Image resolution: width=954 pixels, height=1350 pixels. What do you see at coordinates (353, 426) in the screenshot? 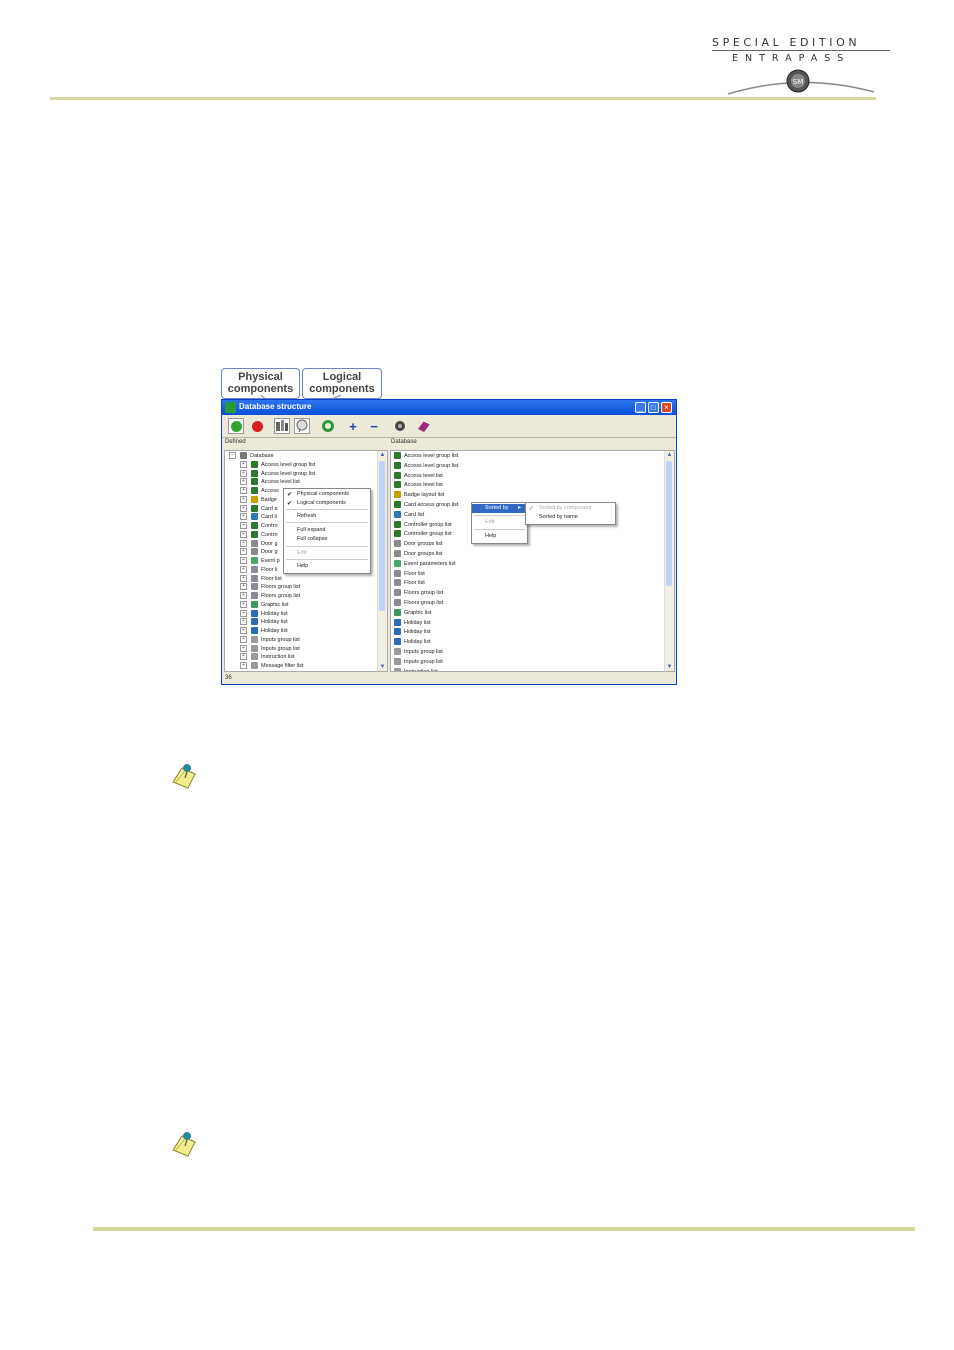
I see `expand-button: +` at bounding box center [353, 426].